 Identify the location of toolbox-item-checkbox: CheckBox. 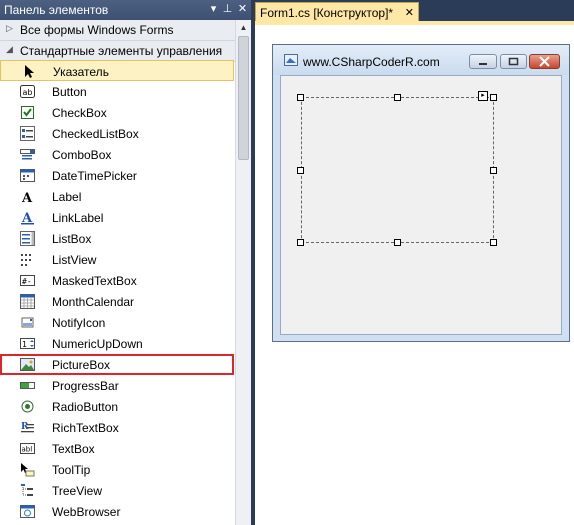
(117, 112).